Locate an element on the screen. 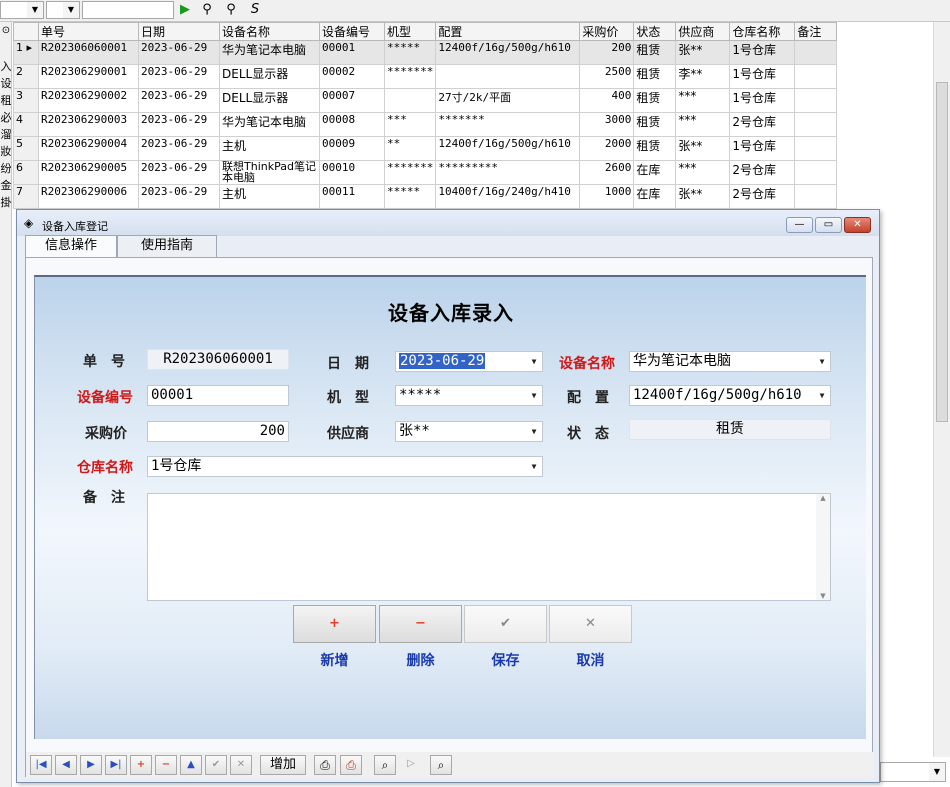 This screenshot has width=950, height=787. cell-price: 3000 is located at coordinates (607, 124).